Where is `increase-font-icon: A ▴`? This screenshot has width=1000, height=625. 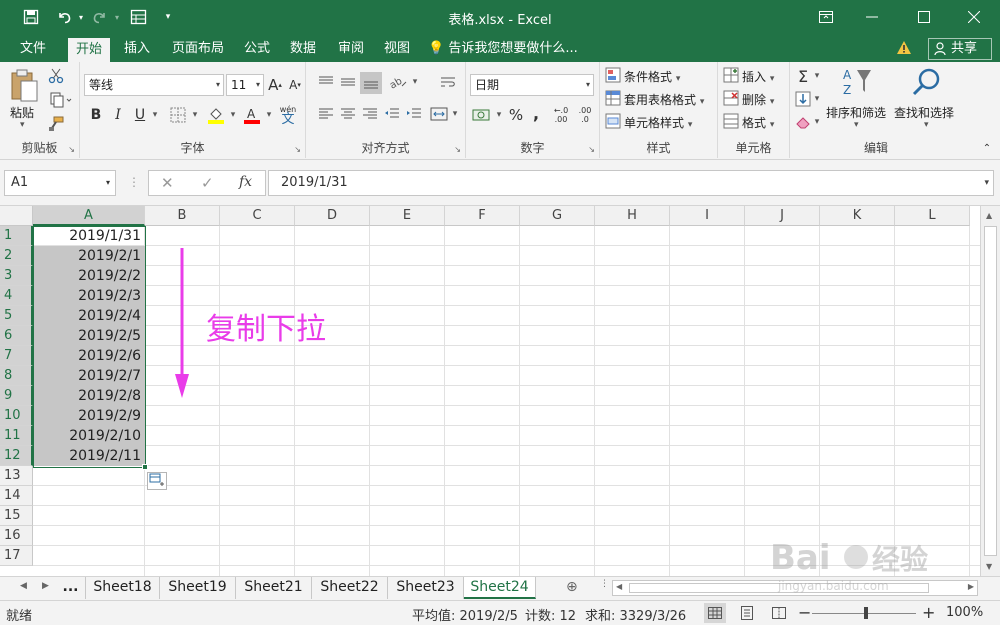
increase-font-icon: A ▴ is located at coordinates (275, 85).